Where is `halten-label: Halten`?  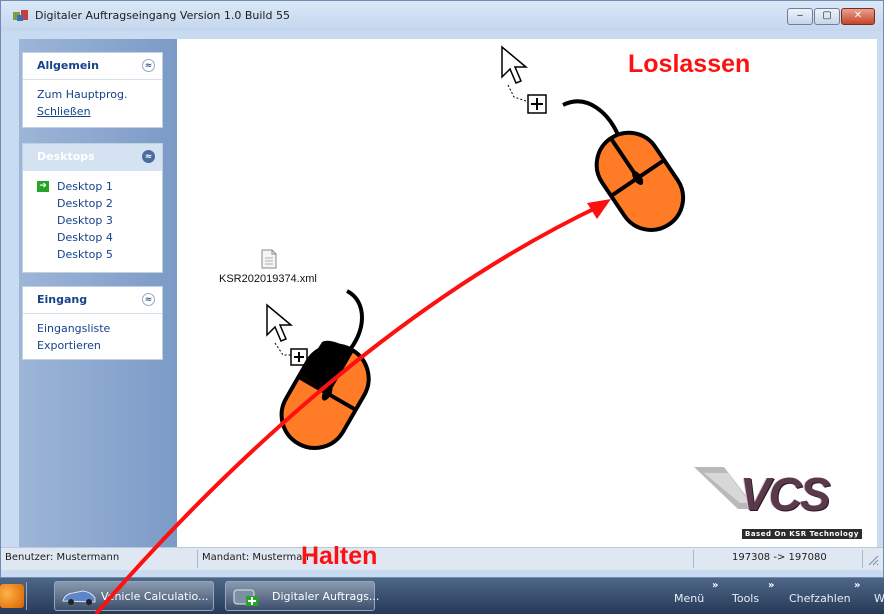
halten-label: Halten is located at coordinates (339, 556).